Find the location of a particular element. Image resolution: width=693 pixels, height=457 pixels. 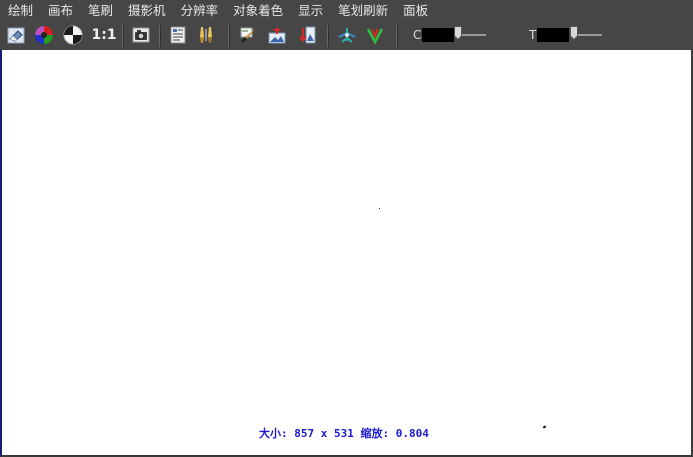

reset-view-button is located at coordinates (375, 35).